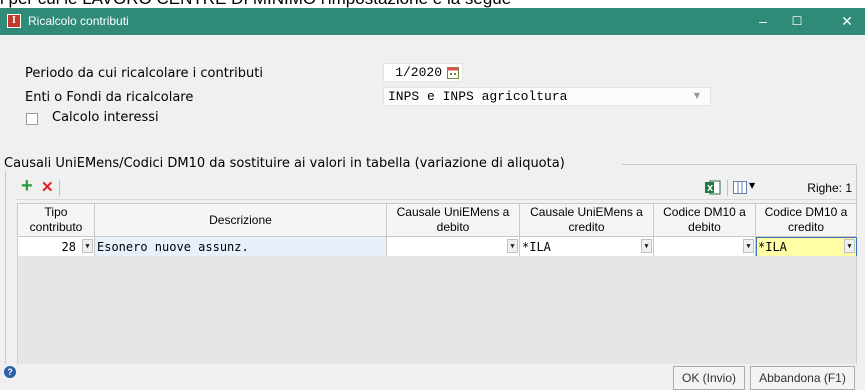 The width and height of the screenshot is (865, 390). I want to click on toolbar-separator, so click(59, 188).